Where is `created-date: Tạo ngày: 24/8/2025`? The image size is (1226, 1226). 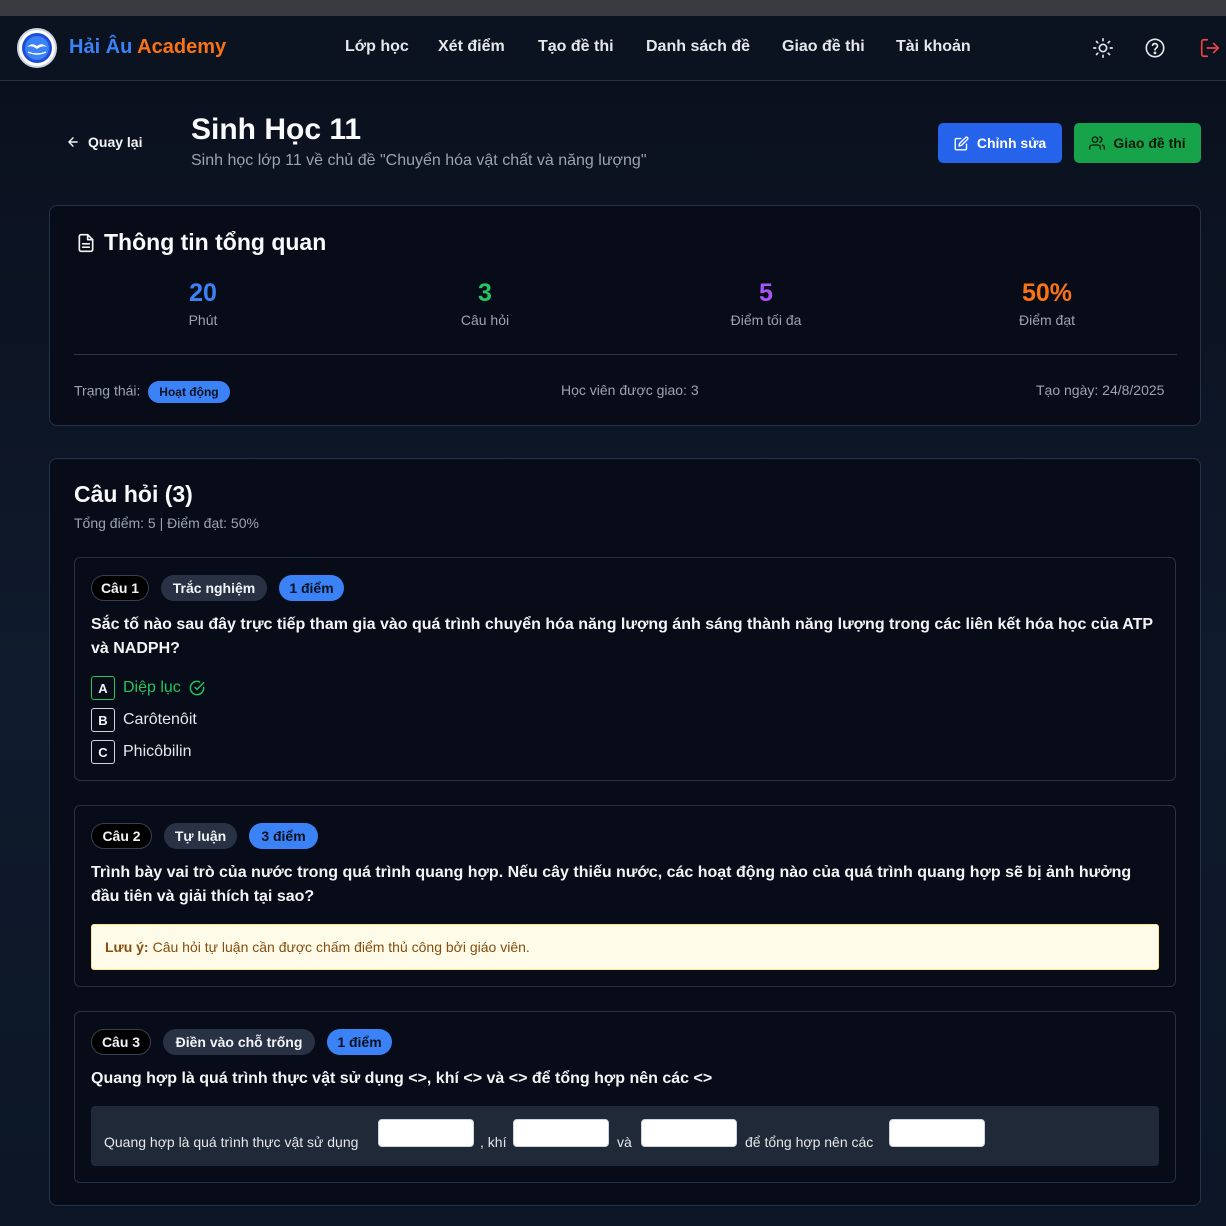 created-date: Tạo ngày: 24/8/2025 is located at coordinates (1100, 390).